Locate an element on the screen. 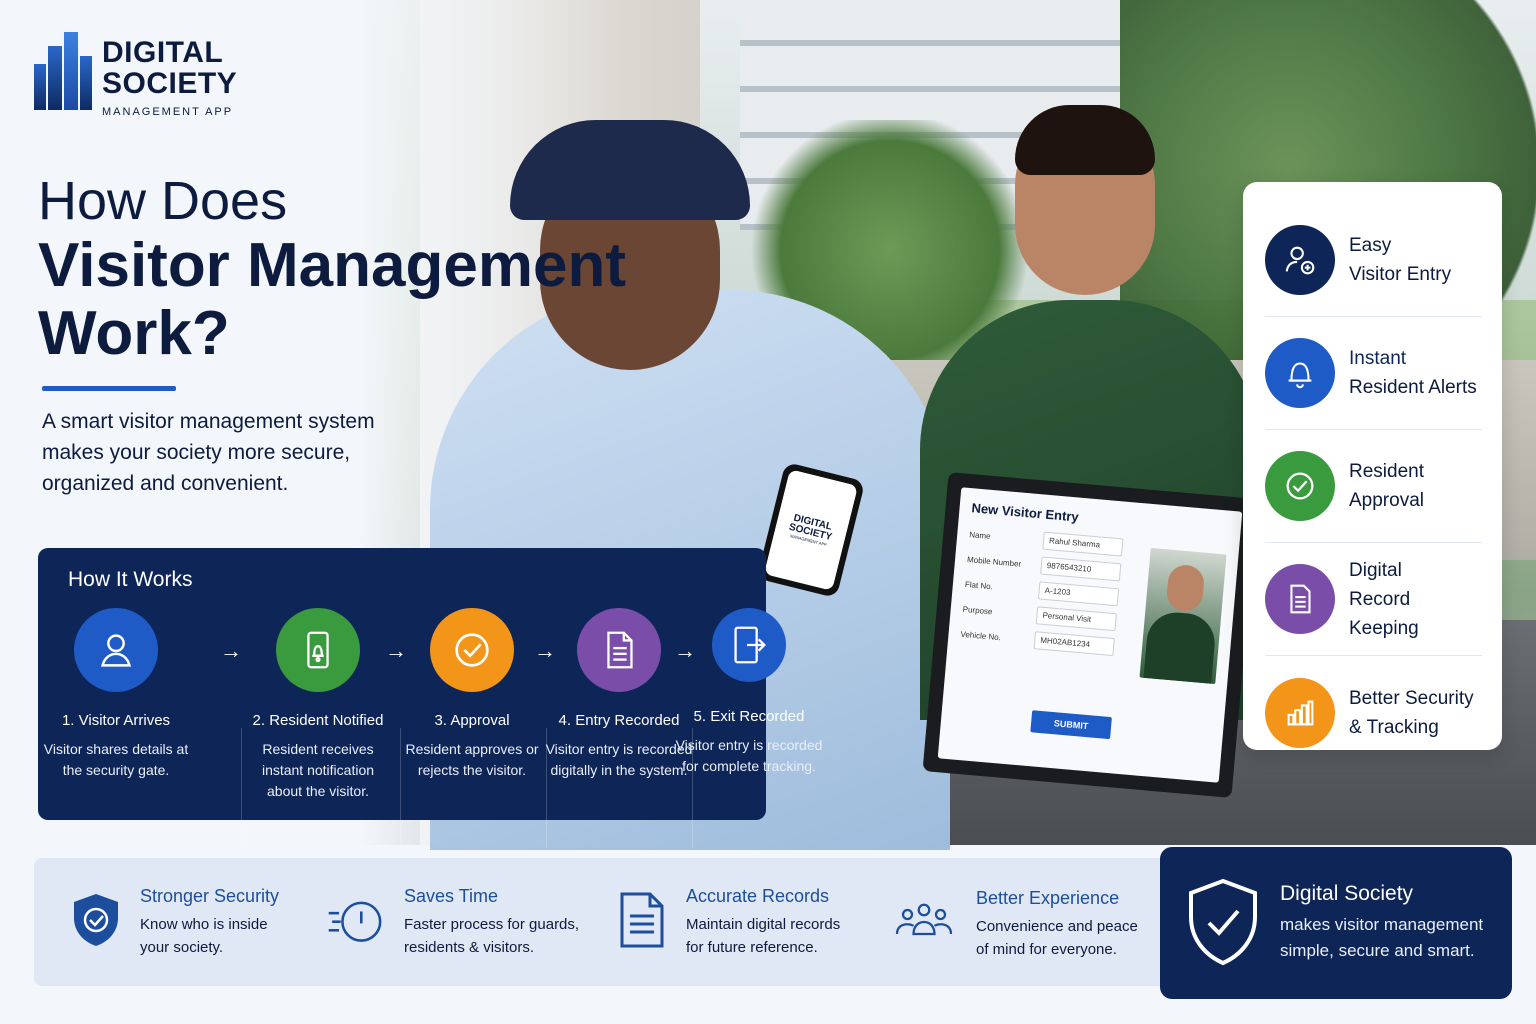 The image size is (1536, 1024). feature-line2: & Tracking is located at coordinates (1394, 727).